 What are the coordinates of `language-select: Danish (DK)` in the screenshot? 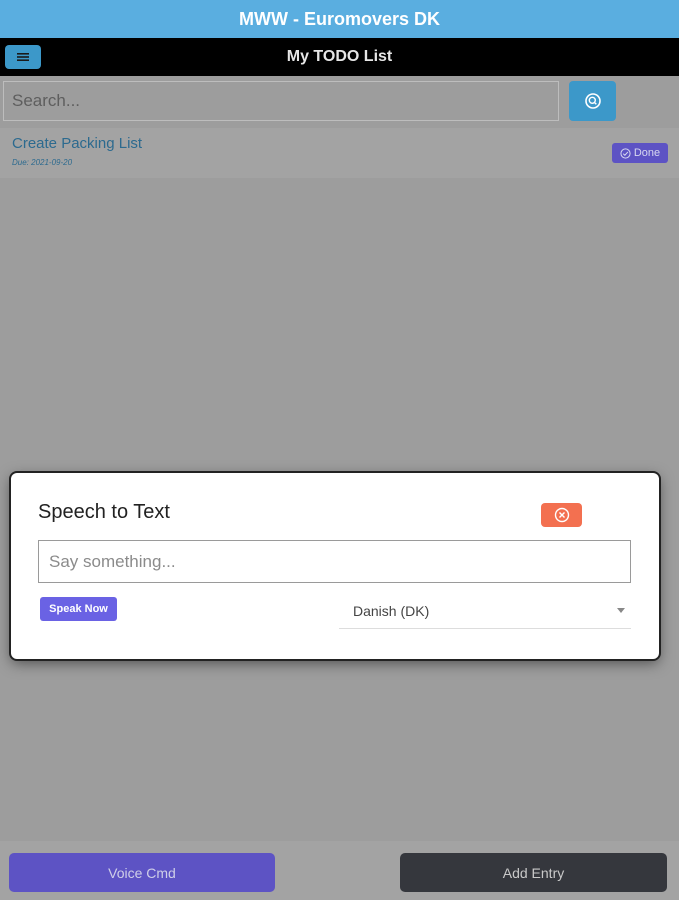 It's located at (485, 611).